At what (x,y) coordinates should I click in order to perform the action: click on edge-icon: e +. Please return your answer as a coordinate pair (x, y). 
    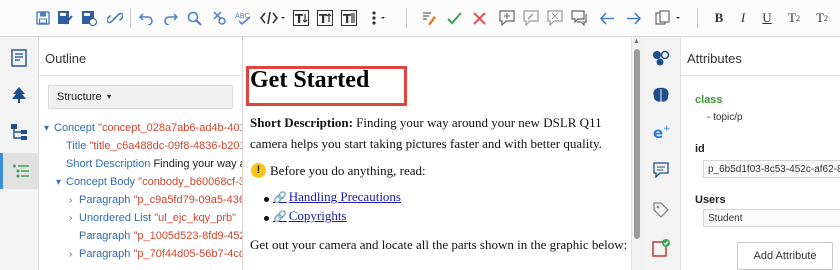
    Looking at the image, I should click on (661, 132).